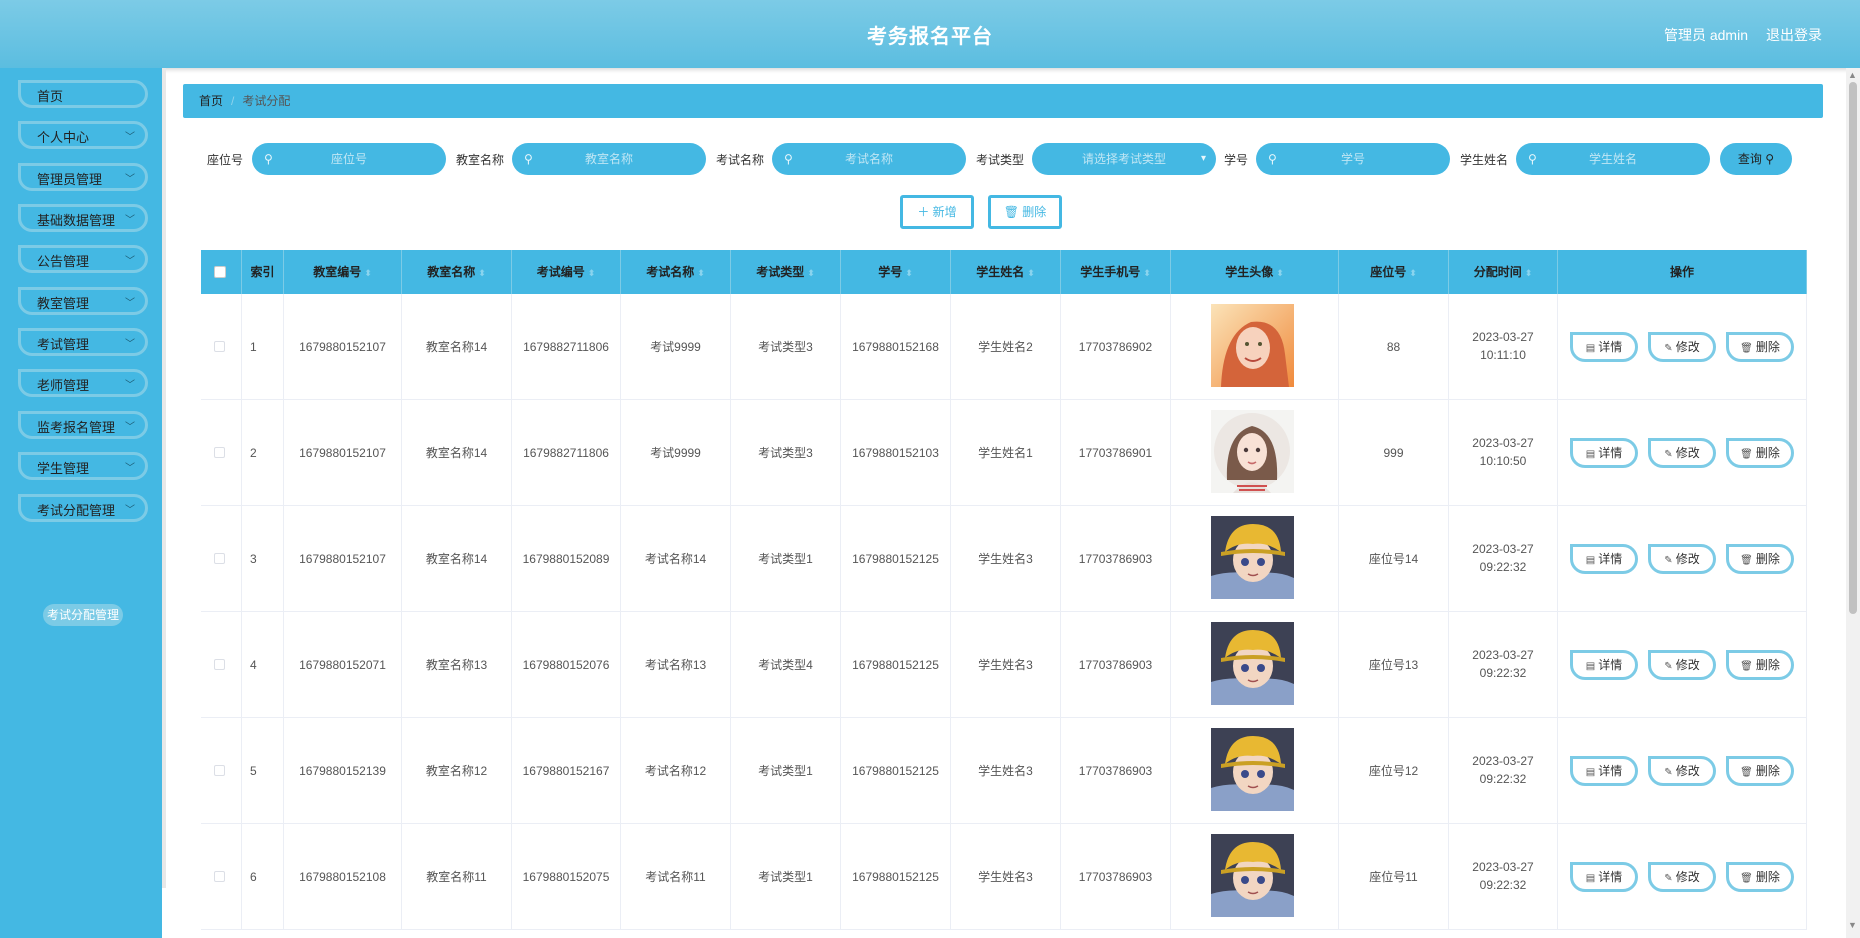 Image resolution: width=1860 pixels, height=938 pixels. Describe the element at coordinates (1394, 272) in the screenshot. I see `column-header-seat: 座位号 ⬍` at that location.